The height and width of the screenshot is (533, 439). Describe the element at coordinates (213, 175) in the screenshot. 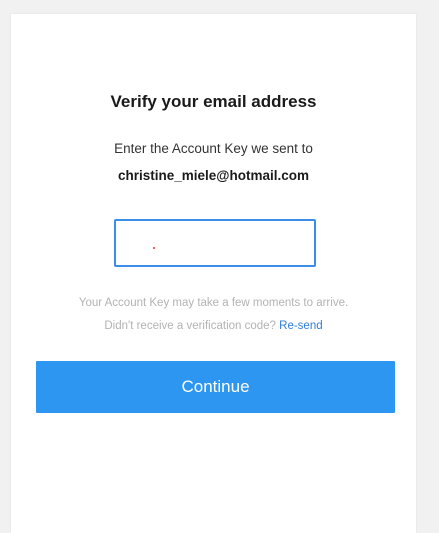

I see `email-address: christine_miele@hotmail.com` at that location.